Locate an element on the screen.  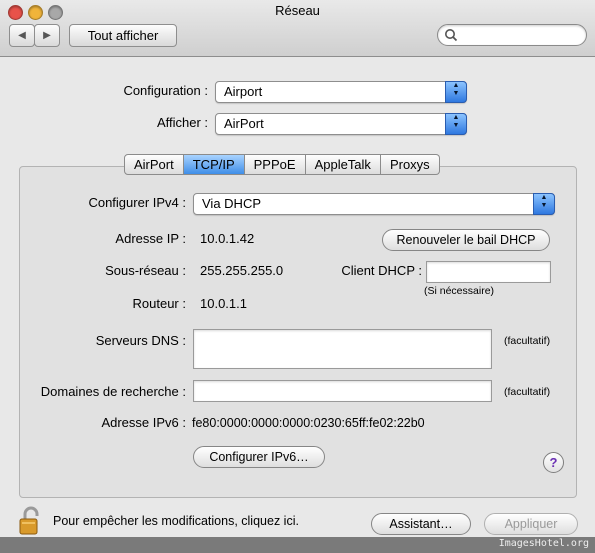
ipv6-address-value: fe80:0000:0000:0000:0230:65ff:fe02:22b0 is located at coordinates (308, 423).